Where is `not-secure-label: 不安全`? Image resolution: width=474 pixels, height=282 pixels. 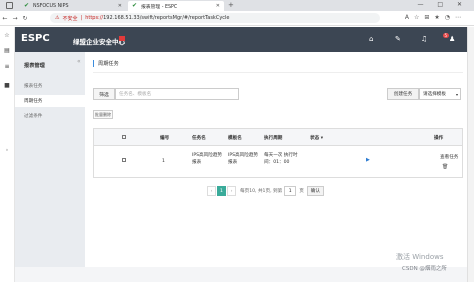 not-secure-label: 不安全 is located at coordinates (70, 18).